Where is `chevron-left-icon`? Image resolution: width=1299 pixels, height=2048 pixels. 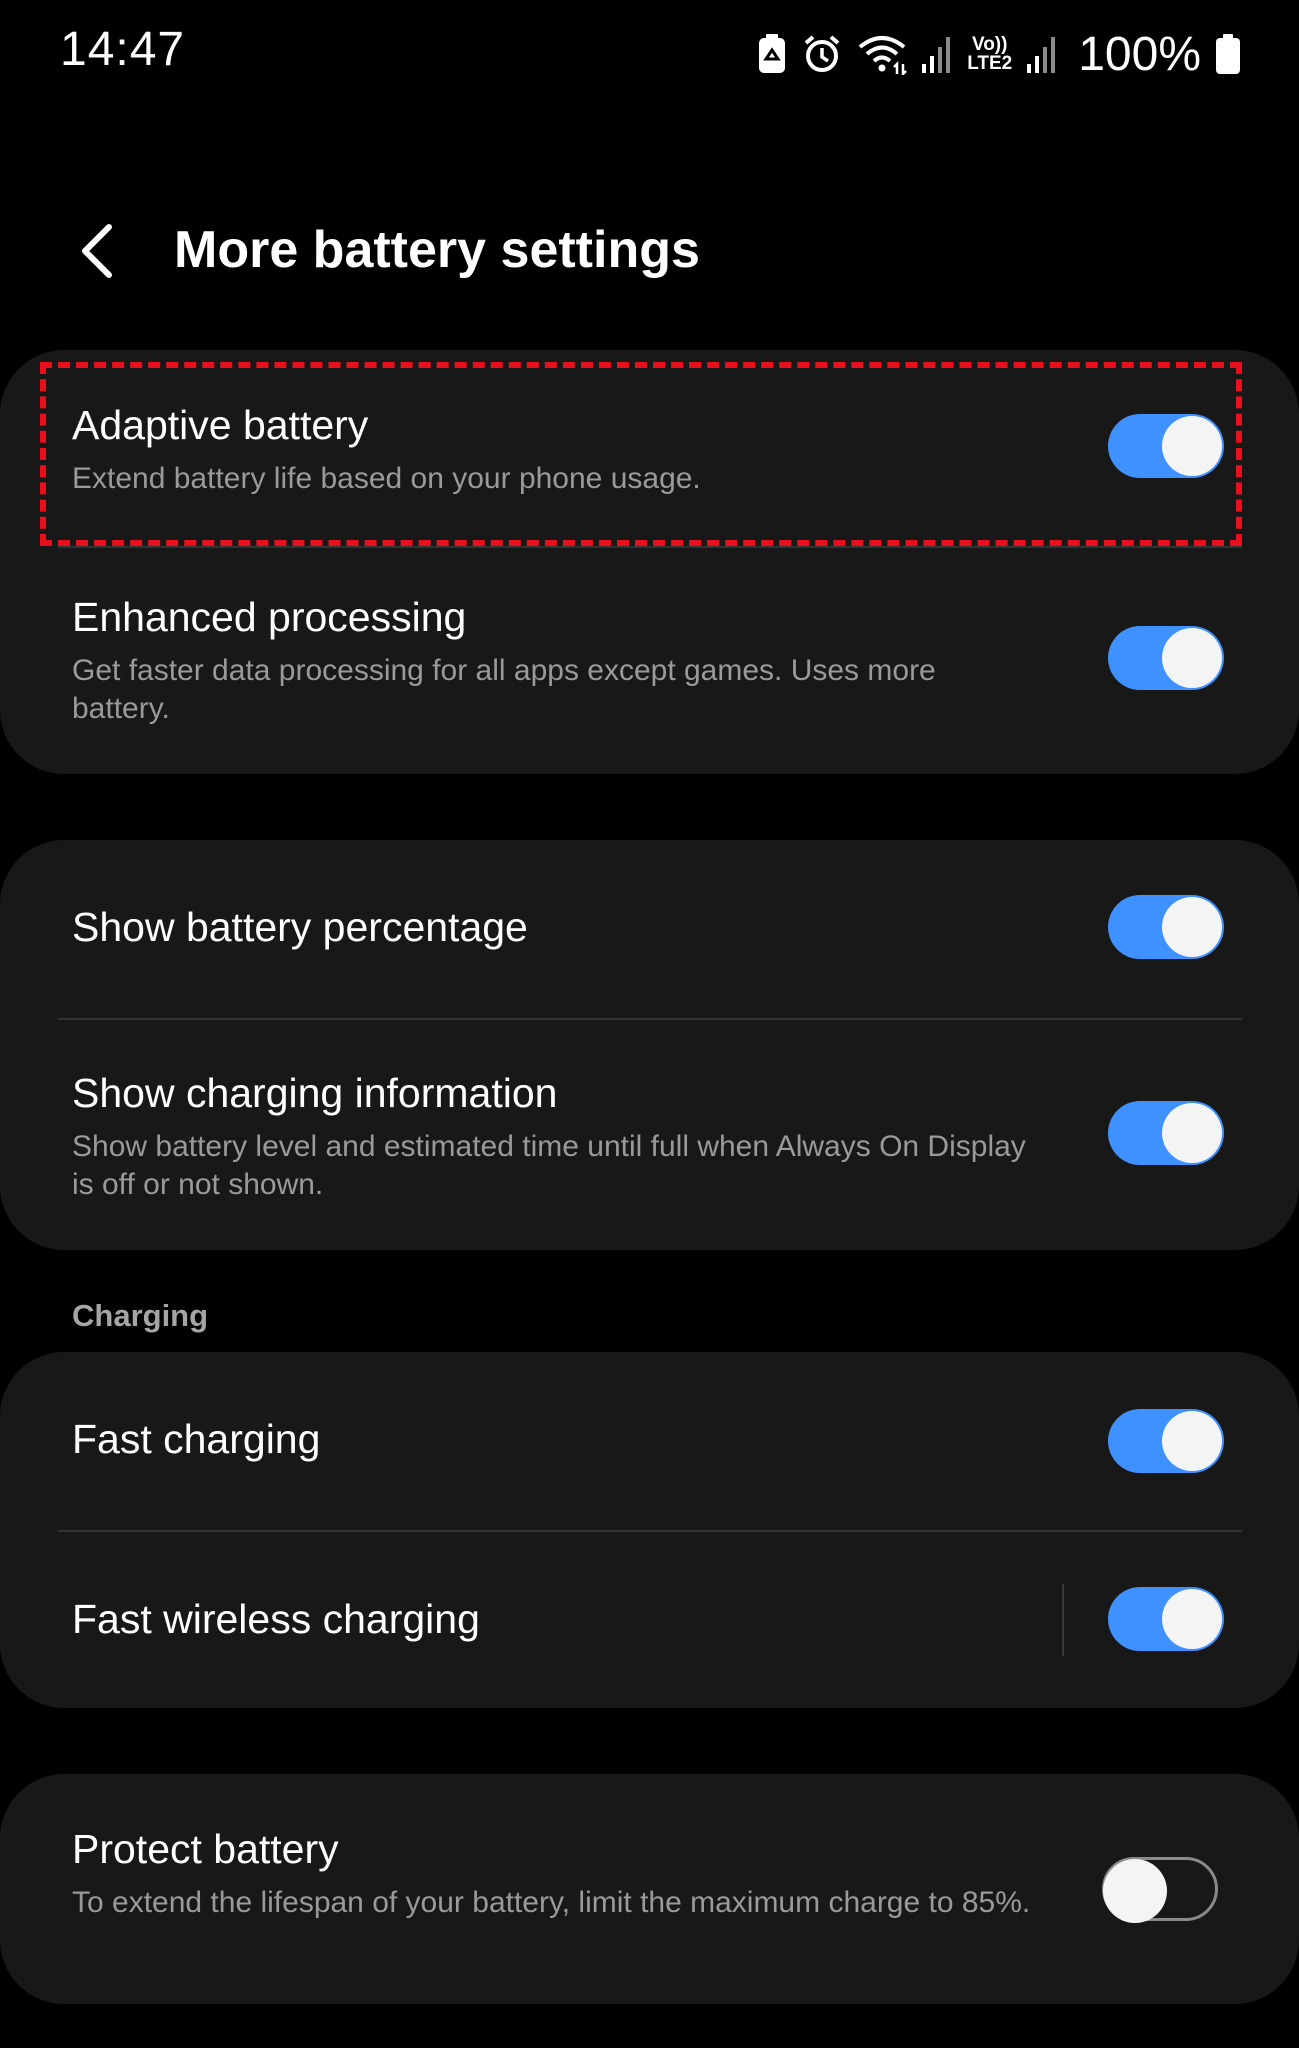 chevron-left-icon is located at coordinates (97, 251).